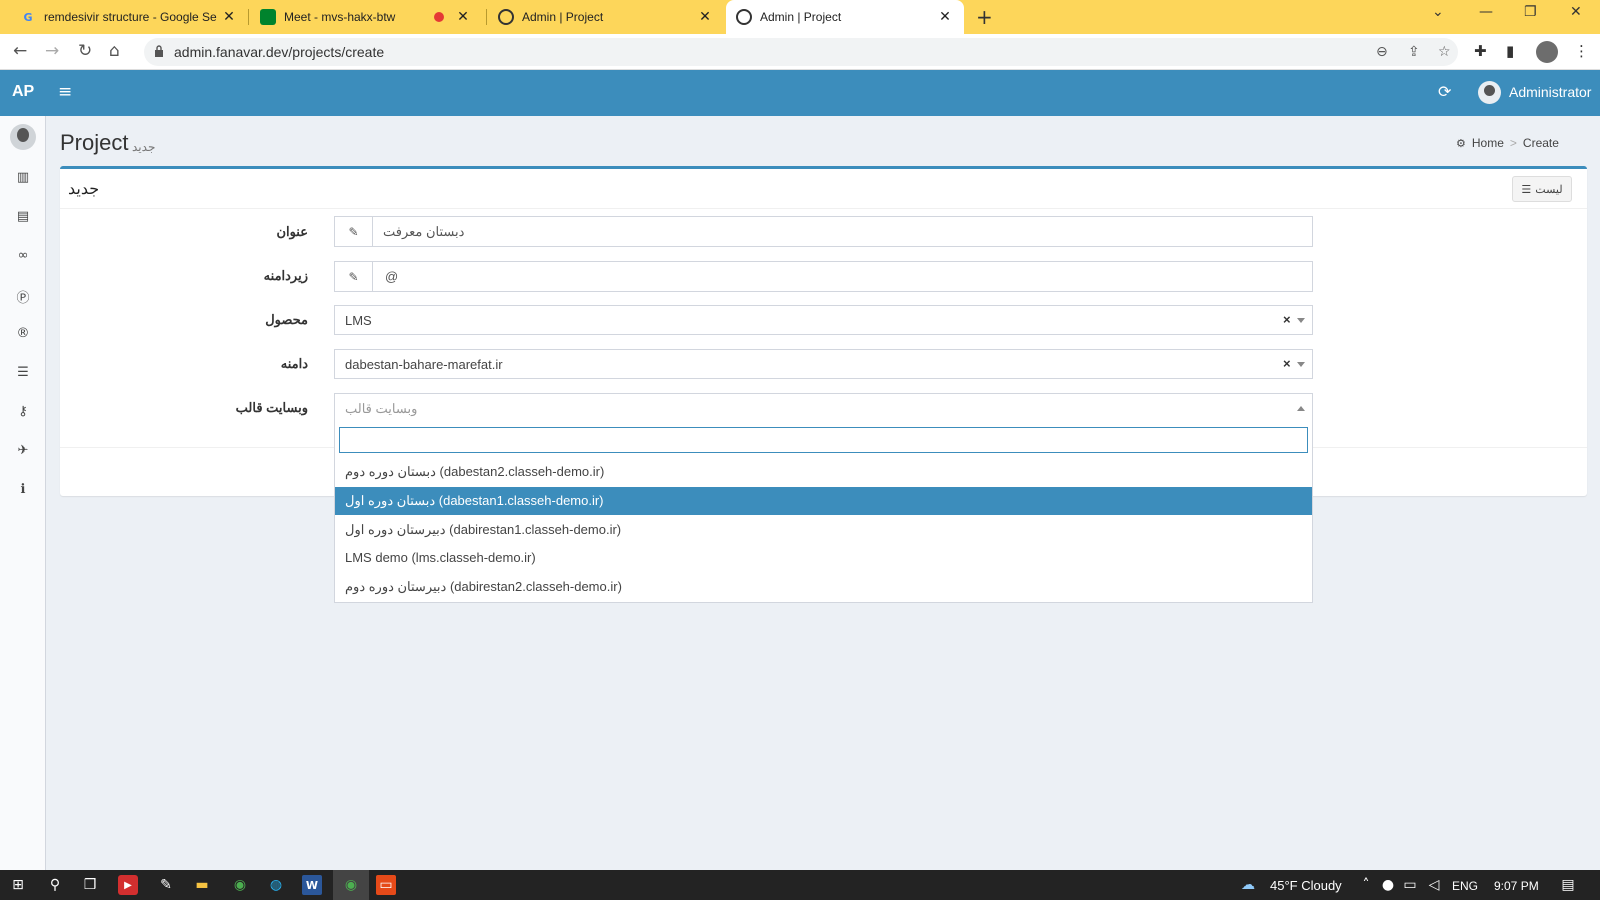 The height and width of the screenshot is (900, 1600). What do you see at coordinates (823, 558) in the screenshot?
I see `dropdown-option: LMS demo (lms.classeh-demo.ir)` at bounding box center [823, 558].